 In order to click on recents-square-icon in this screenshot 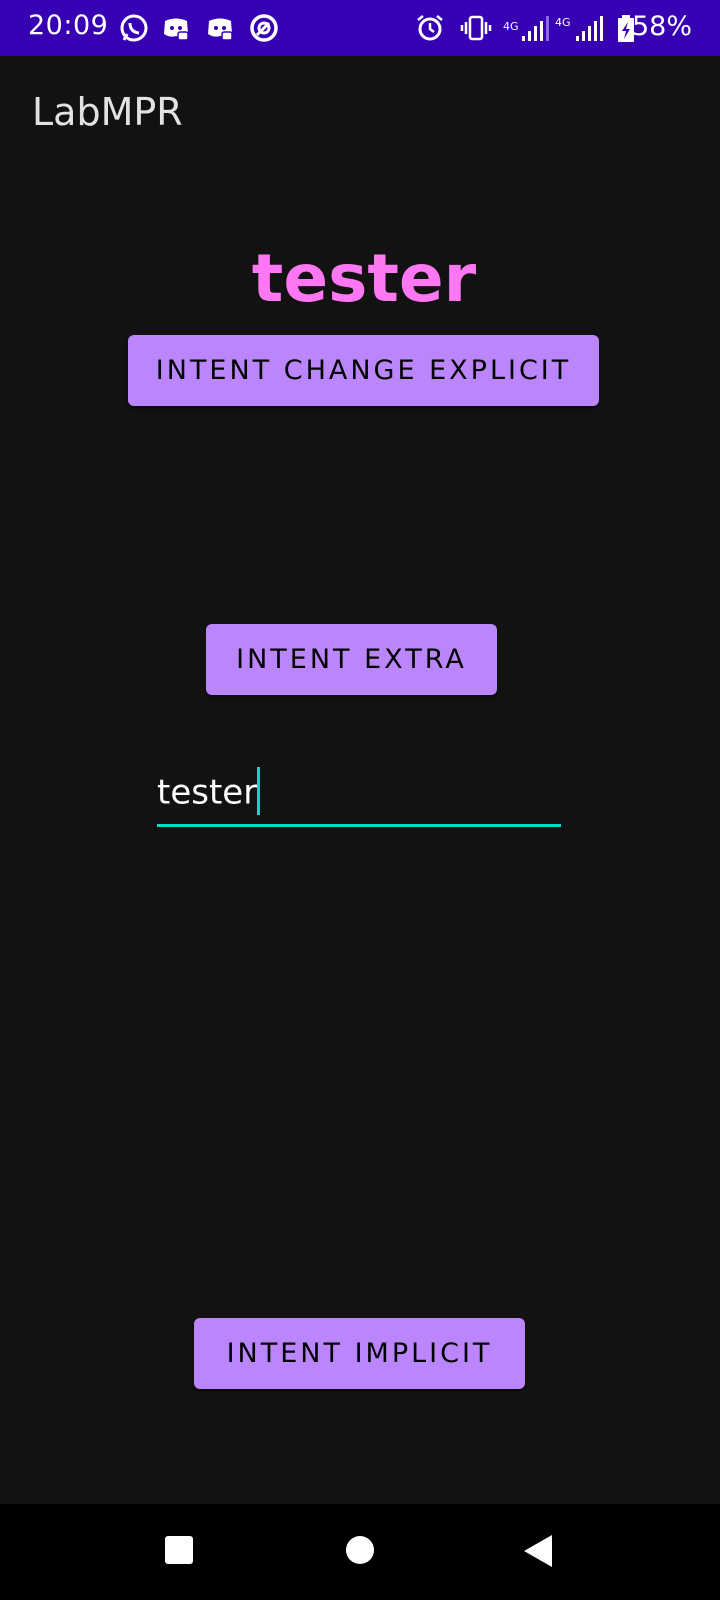, I will do `click(179, 1550)`.